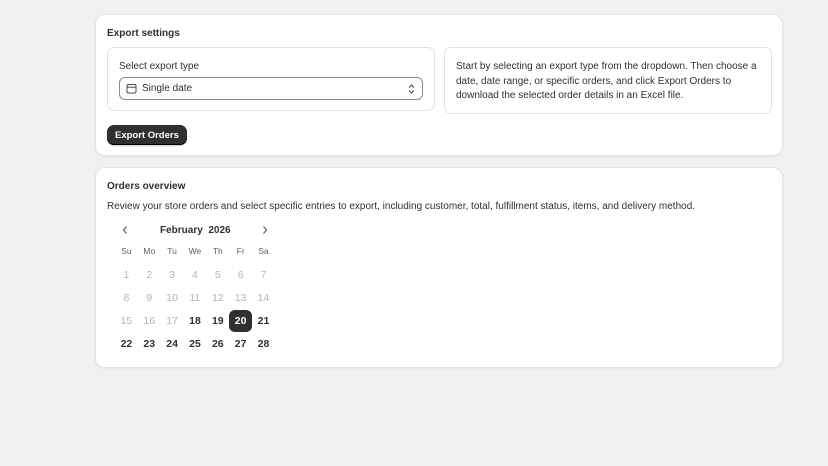 The image size is (828, 466). I want to click on weekday-label: Sa, so click(263, 251).